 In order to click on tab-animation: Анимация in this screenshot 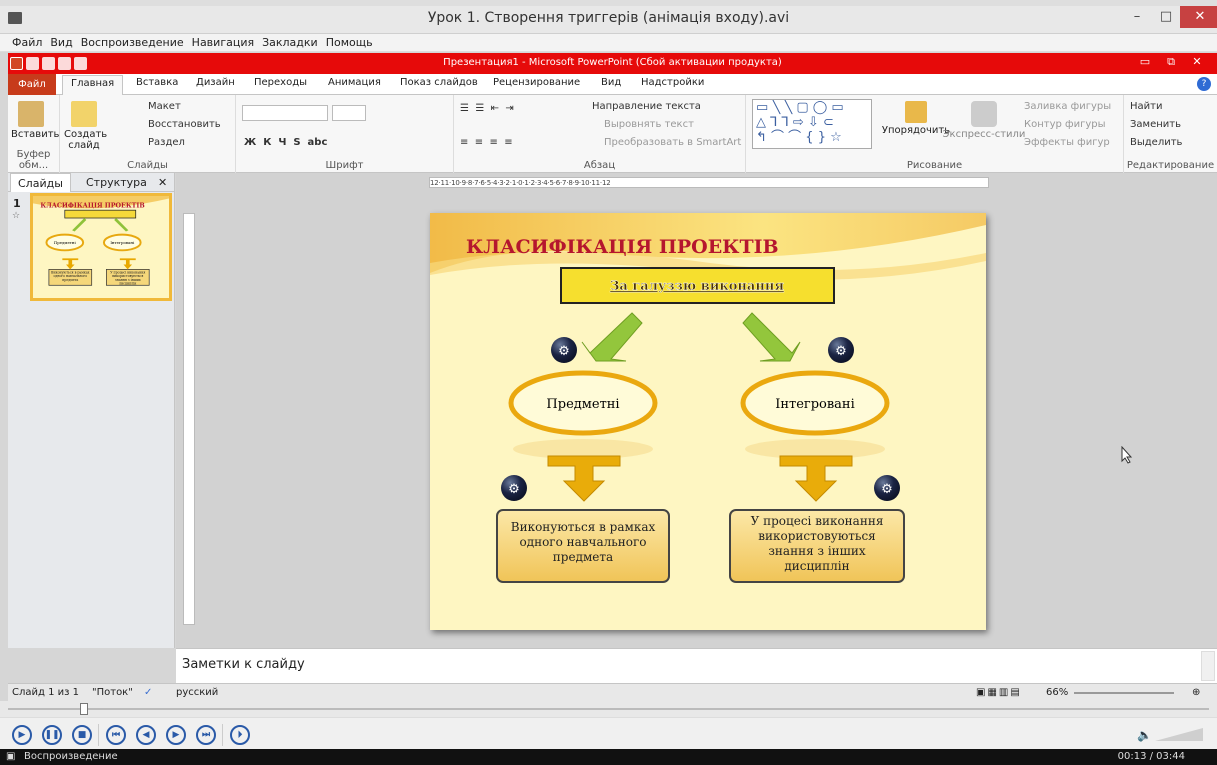, I will do `click(354, 82)`.